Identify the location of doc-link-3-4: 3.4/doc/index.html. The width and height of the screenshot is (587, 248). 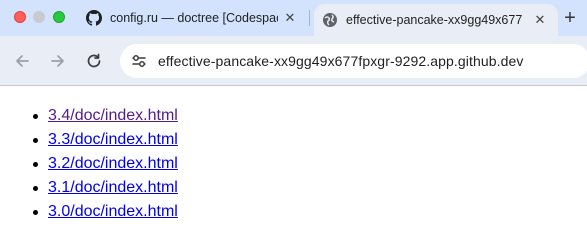
(113, 115).